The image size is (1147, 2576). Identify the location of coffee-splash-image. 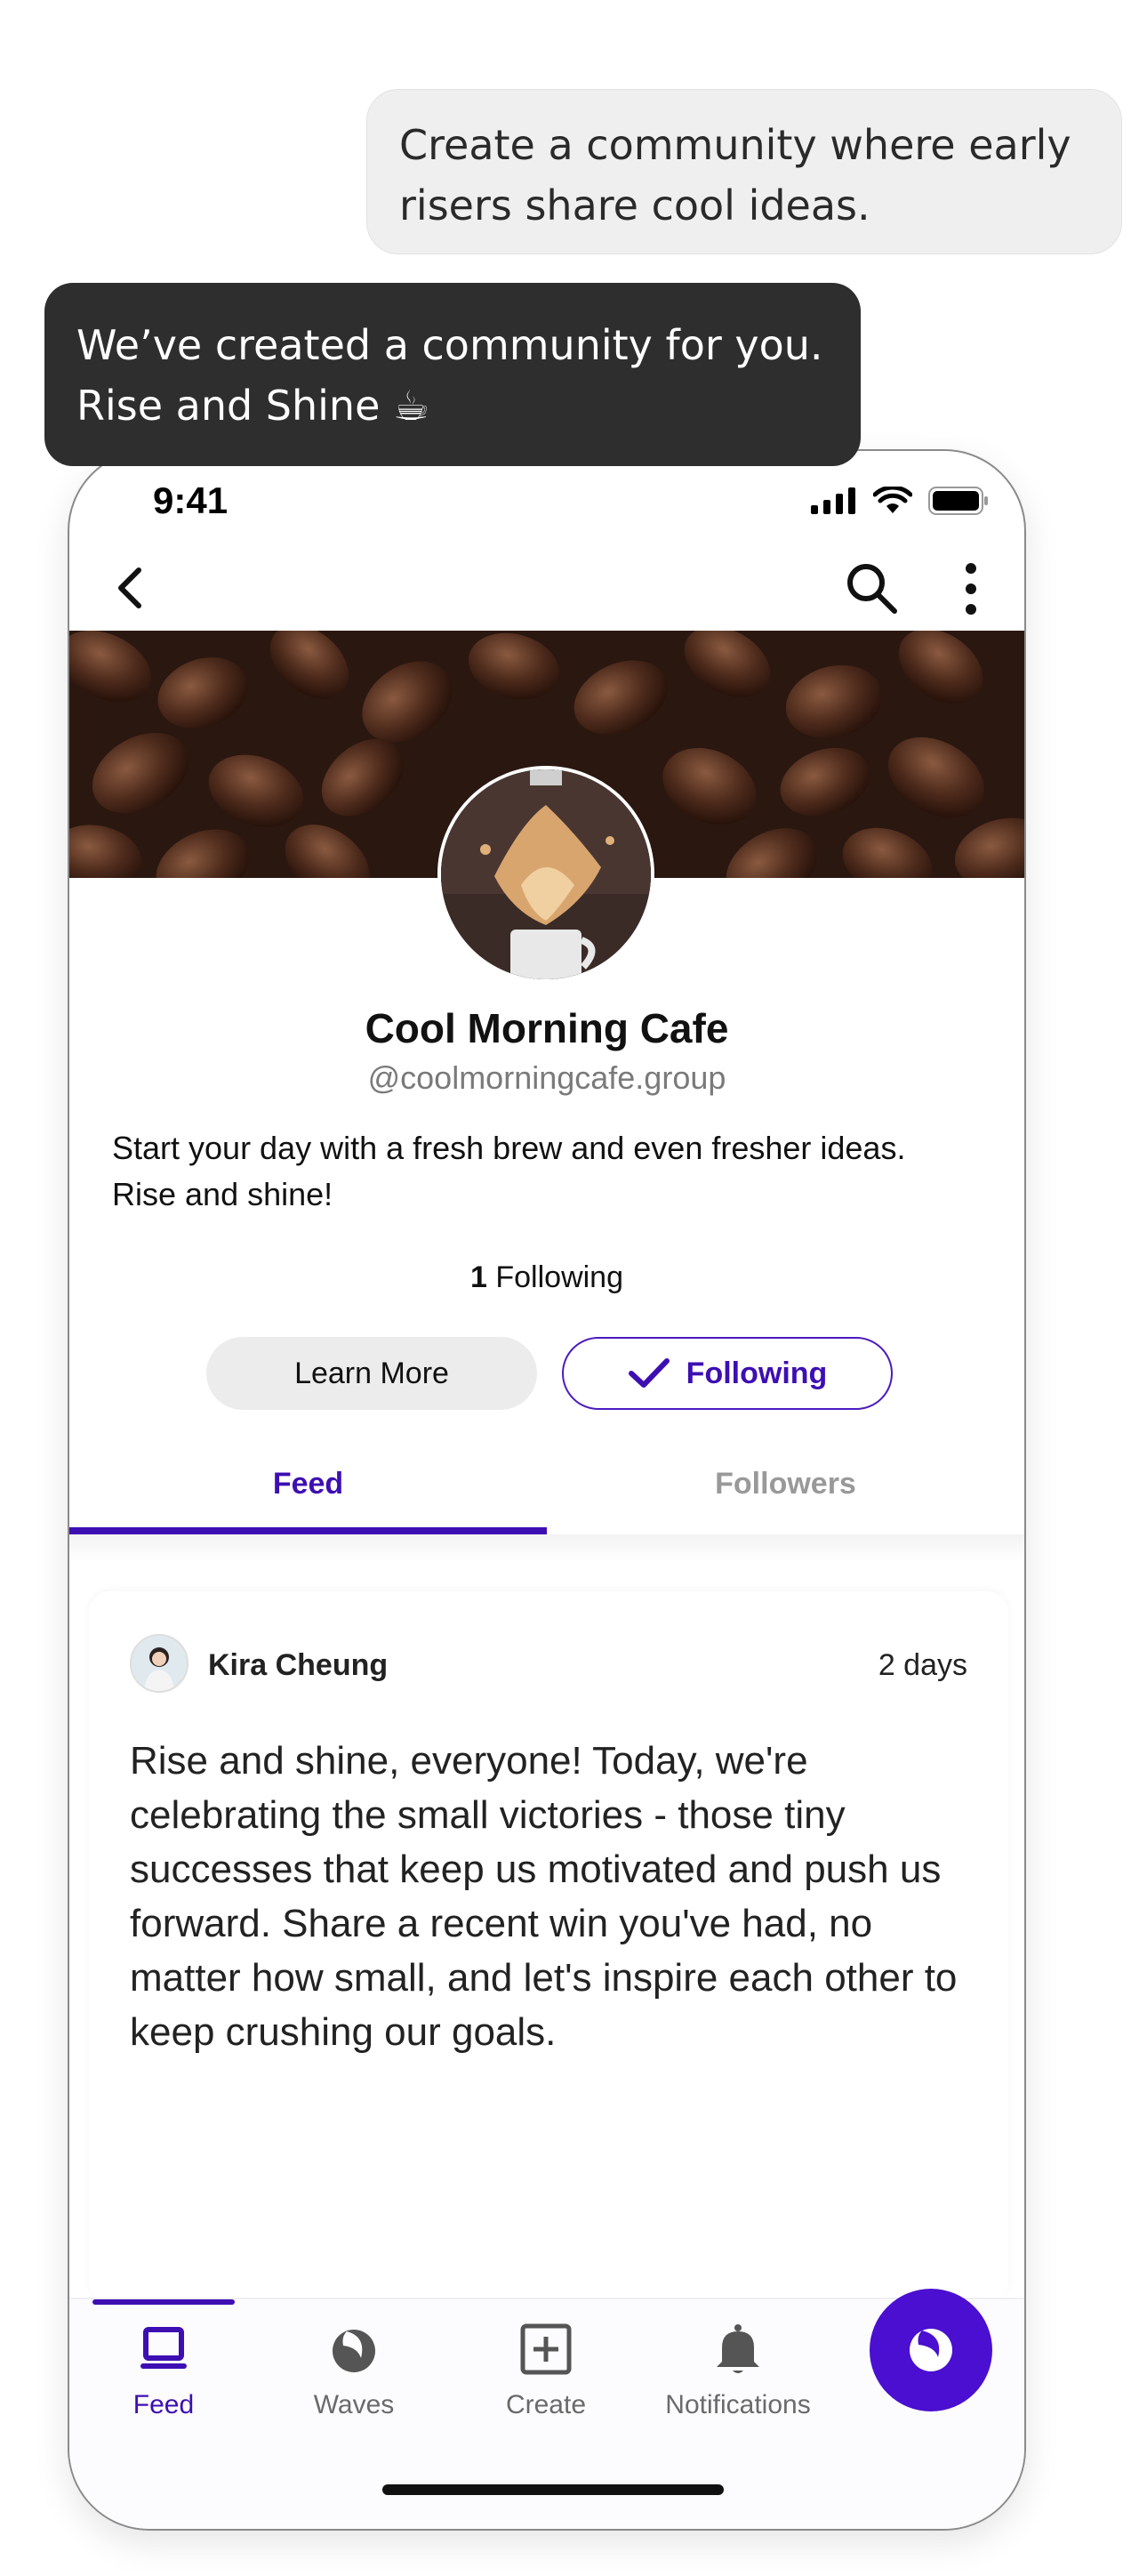
(546, 874).